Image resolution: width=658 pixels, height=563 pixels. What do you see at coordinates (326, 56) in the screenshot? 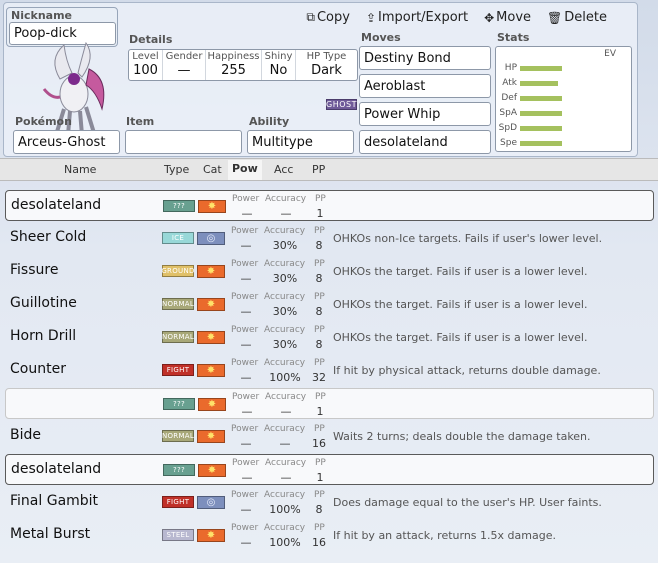
I see `hptype-label: HP Type` at bounding box center [326, 56].